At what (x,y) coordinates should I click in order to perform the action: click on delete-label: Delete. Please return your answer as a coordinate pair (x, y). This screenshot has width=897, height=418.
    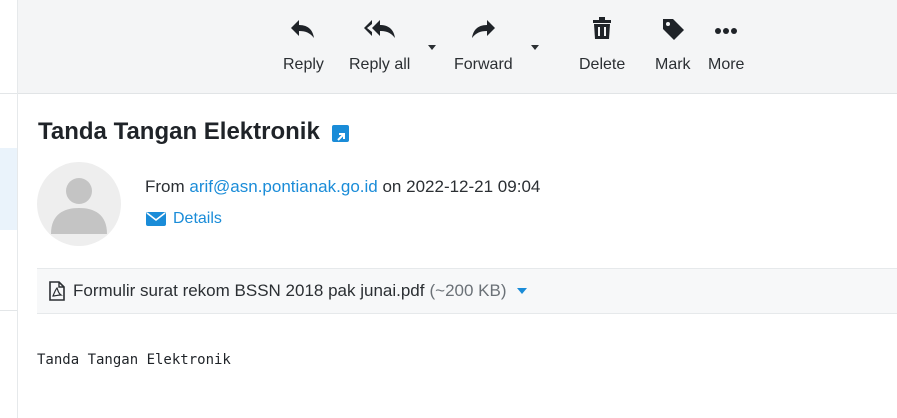
    Looking at the image, I should click on (602, 64).